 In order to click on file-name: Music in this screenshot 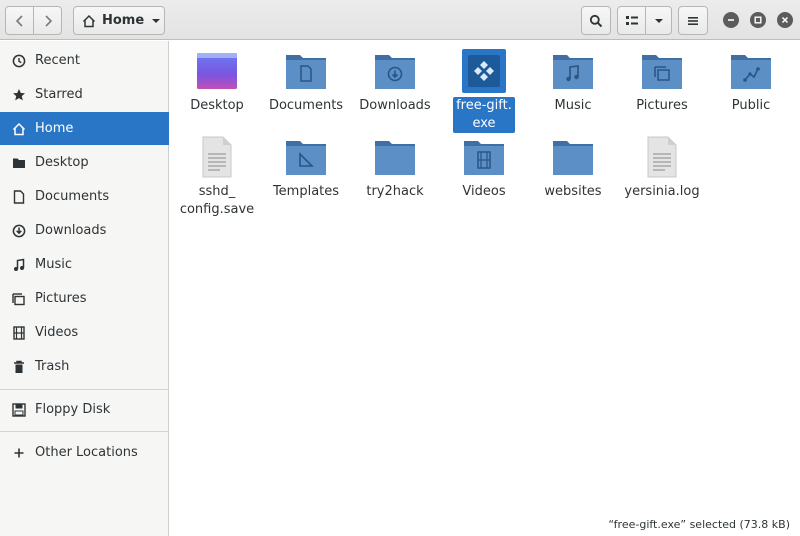, I will do `click(573, 105)`.